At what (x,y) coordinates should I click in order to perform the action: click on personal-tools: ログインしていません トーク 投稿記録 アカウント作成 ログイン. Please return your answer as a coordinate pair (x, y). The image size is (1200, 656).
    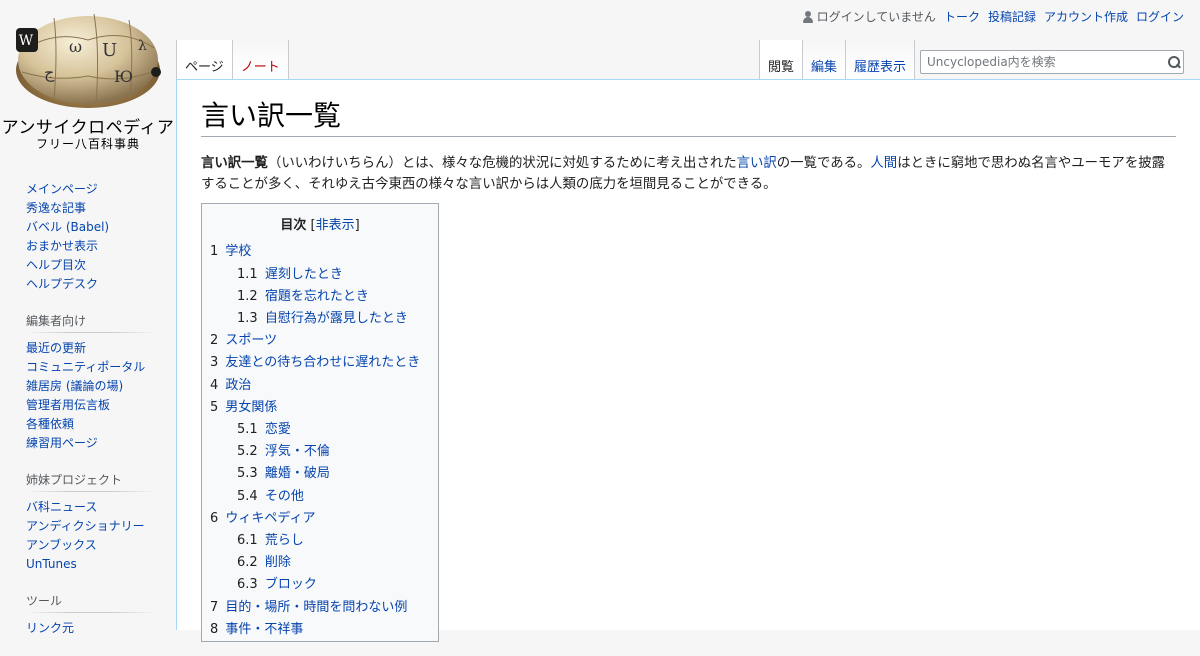
    Looking at the image, I should click on (993, 16).